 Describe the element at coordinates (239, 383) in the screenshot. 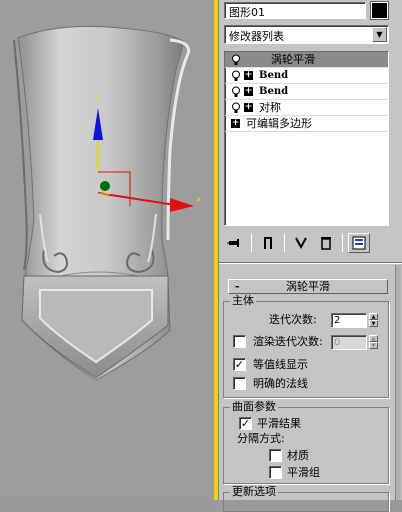

I see `explicit-normals-checkbox` at that location.